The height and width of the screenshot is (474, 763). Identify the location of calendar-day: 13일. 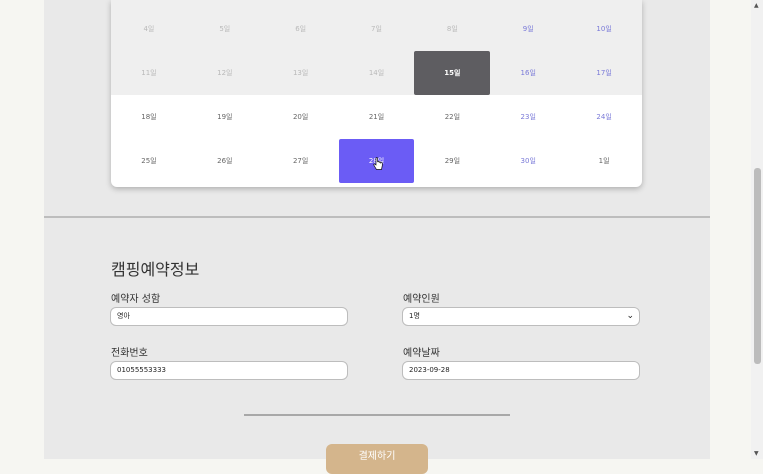
(301, 73).